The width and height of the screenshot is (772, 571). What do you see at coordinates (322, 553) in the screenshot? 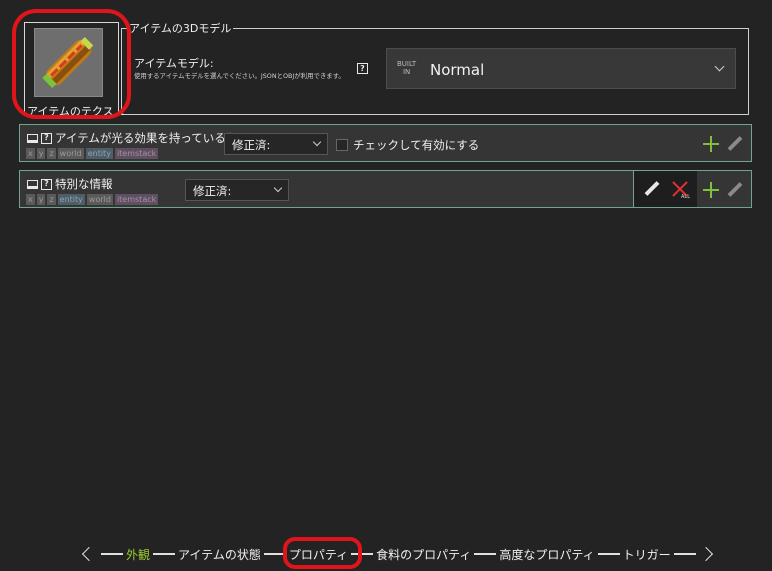
I see `highlight-circle-properties` at bounding box center [322, 553].